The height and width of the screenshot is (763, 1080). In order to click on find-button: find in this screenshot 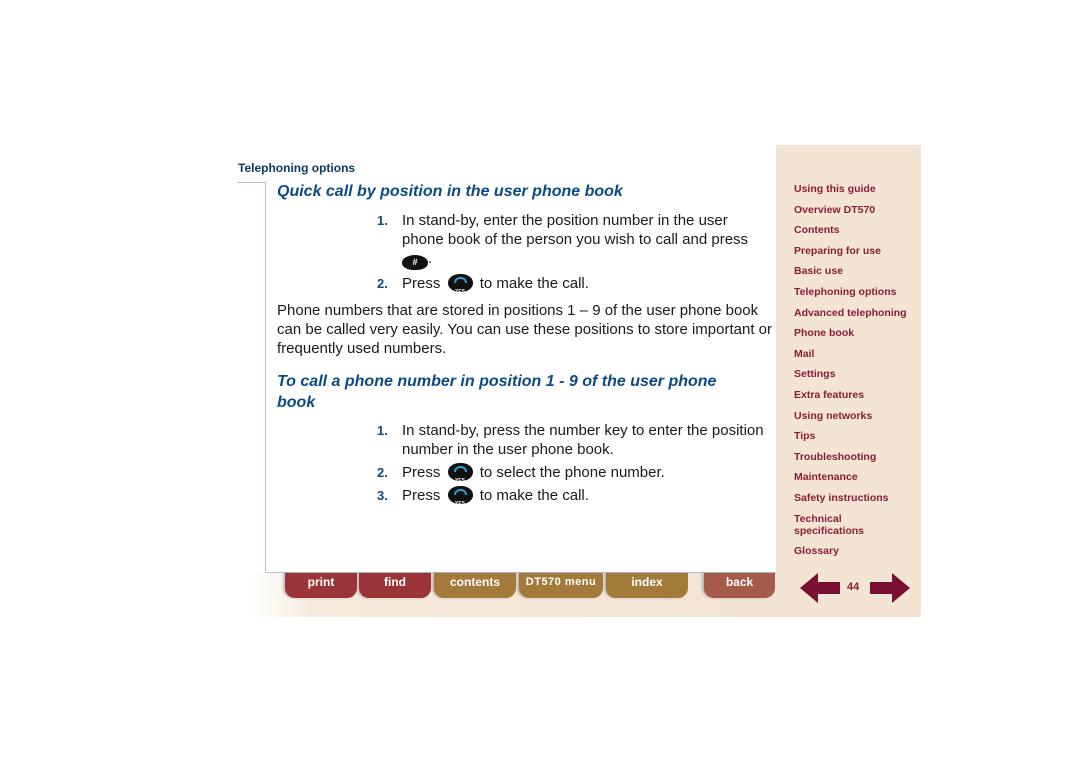, I will do `click(395, 585)`.